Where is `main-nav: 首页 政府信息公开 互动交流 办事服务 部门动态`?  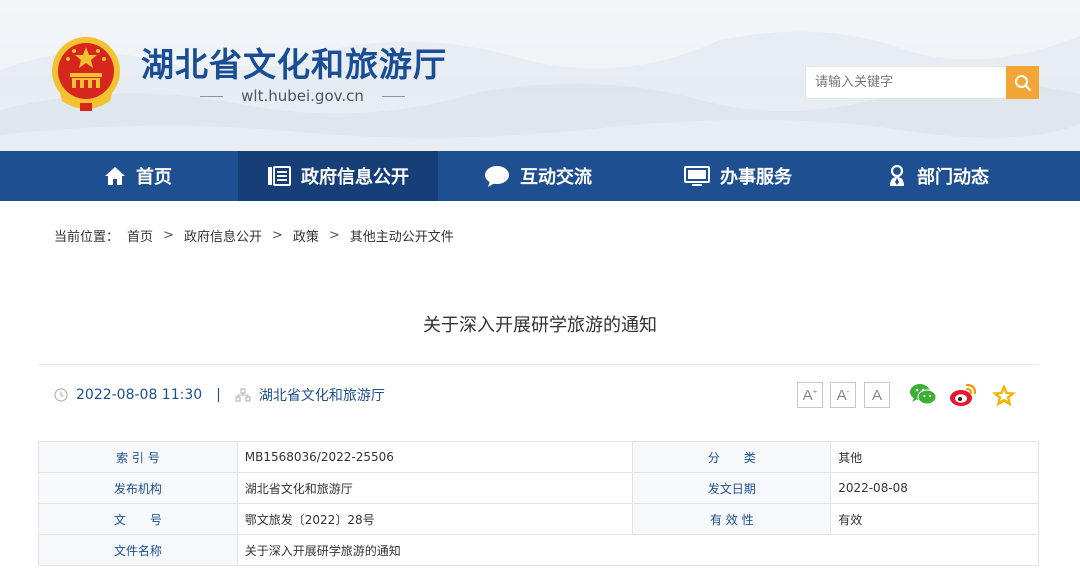 main-nav: 首页 政府信息公开 互动交流 办事服务 部门动态 is located at coordinates (540, 176).